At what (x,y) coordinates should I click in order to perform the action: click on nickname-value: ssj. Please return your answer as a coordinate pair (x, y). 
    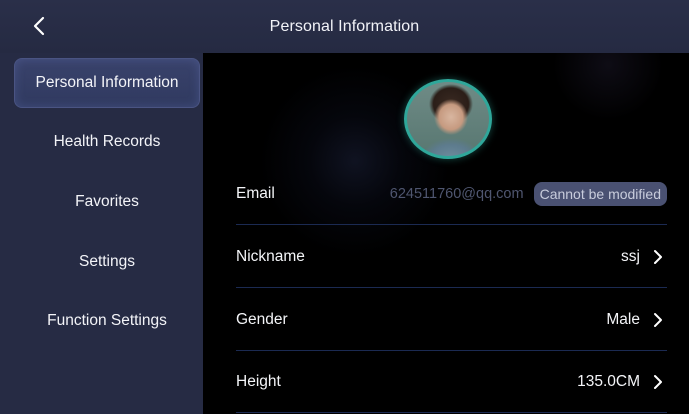
    Looking at the image, I should click on (630, 256).